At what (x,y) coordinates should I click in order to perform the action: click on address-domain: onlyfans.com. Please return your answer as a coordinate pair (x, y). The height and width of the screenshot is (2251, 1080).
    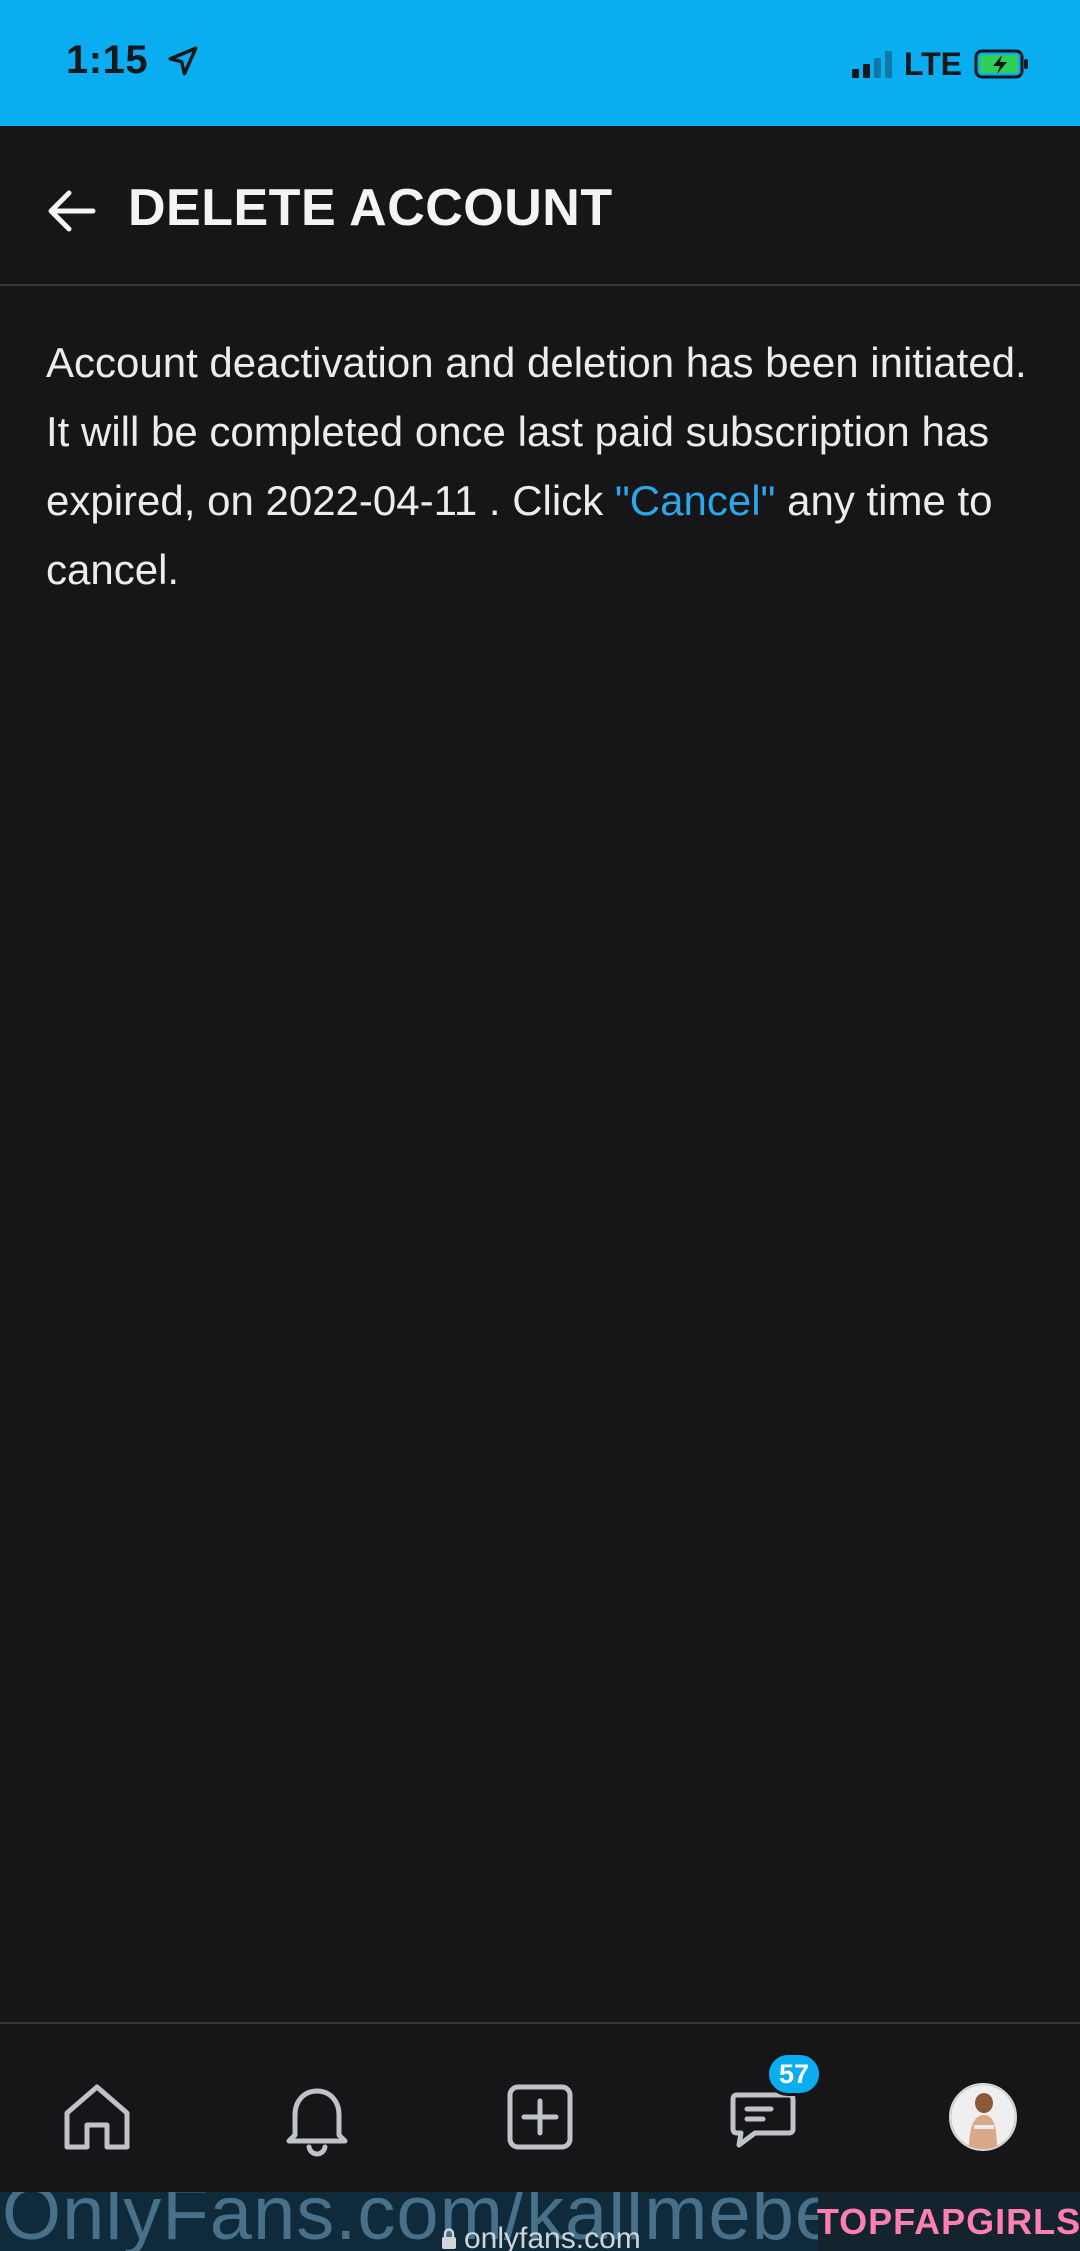
    Looking at the image, I should click on (540, 2236).